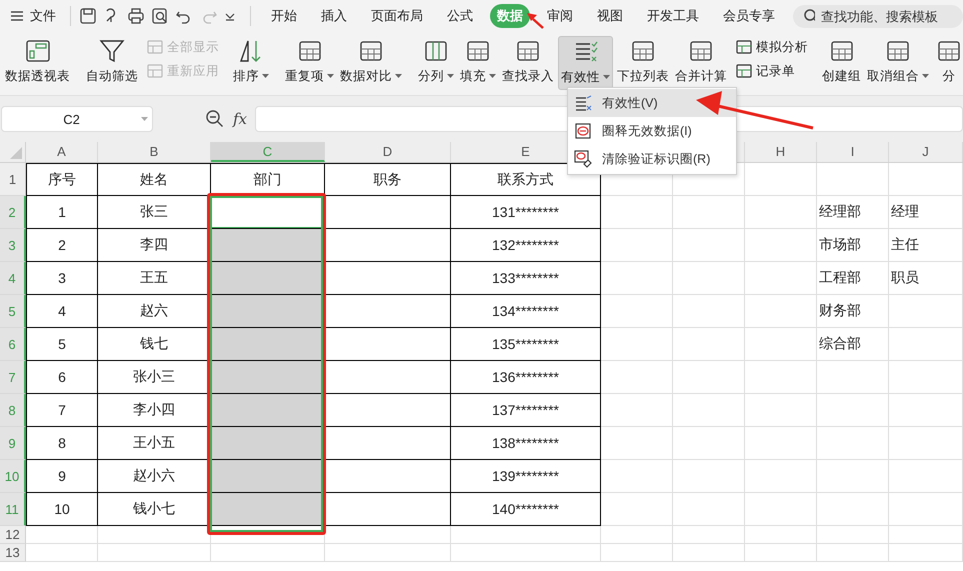 The image size is (963, 571). What do you see at coordinates (154, 245) in the screenshot?
I see `table-cell: 李四` at bounding box center [154, 245].